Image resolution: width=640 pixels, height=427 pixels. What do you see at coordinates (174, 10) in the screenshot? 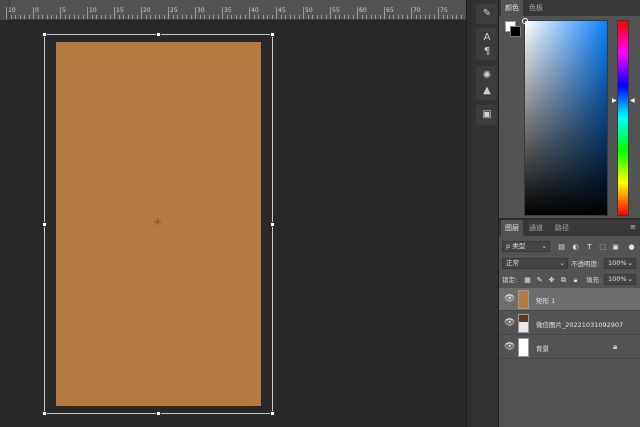
I see `ruler-label: 25` at bounding box center [174, 10].